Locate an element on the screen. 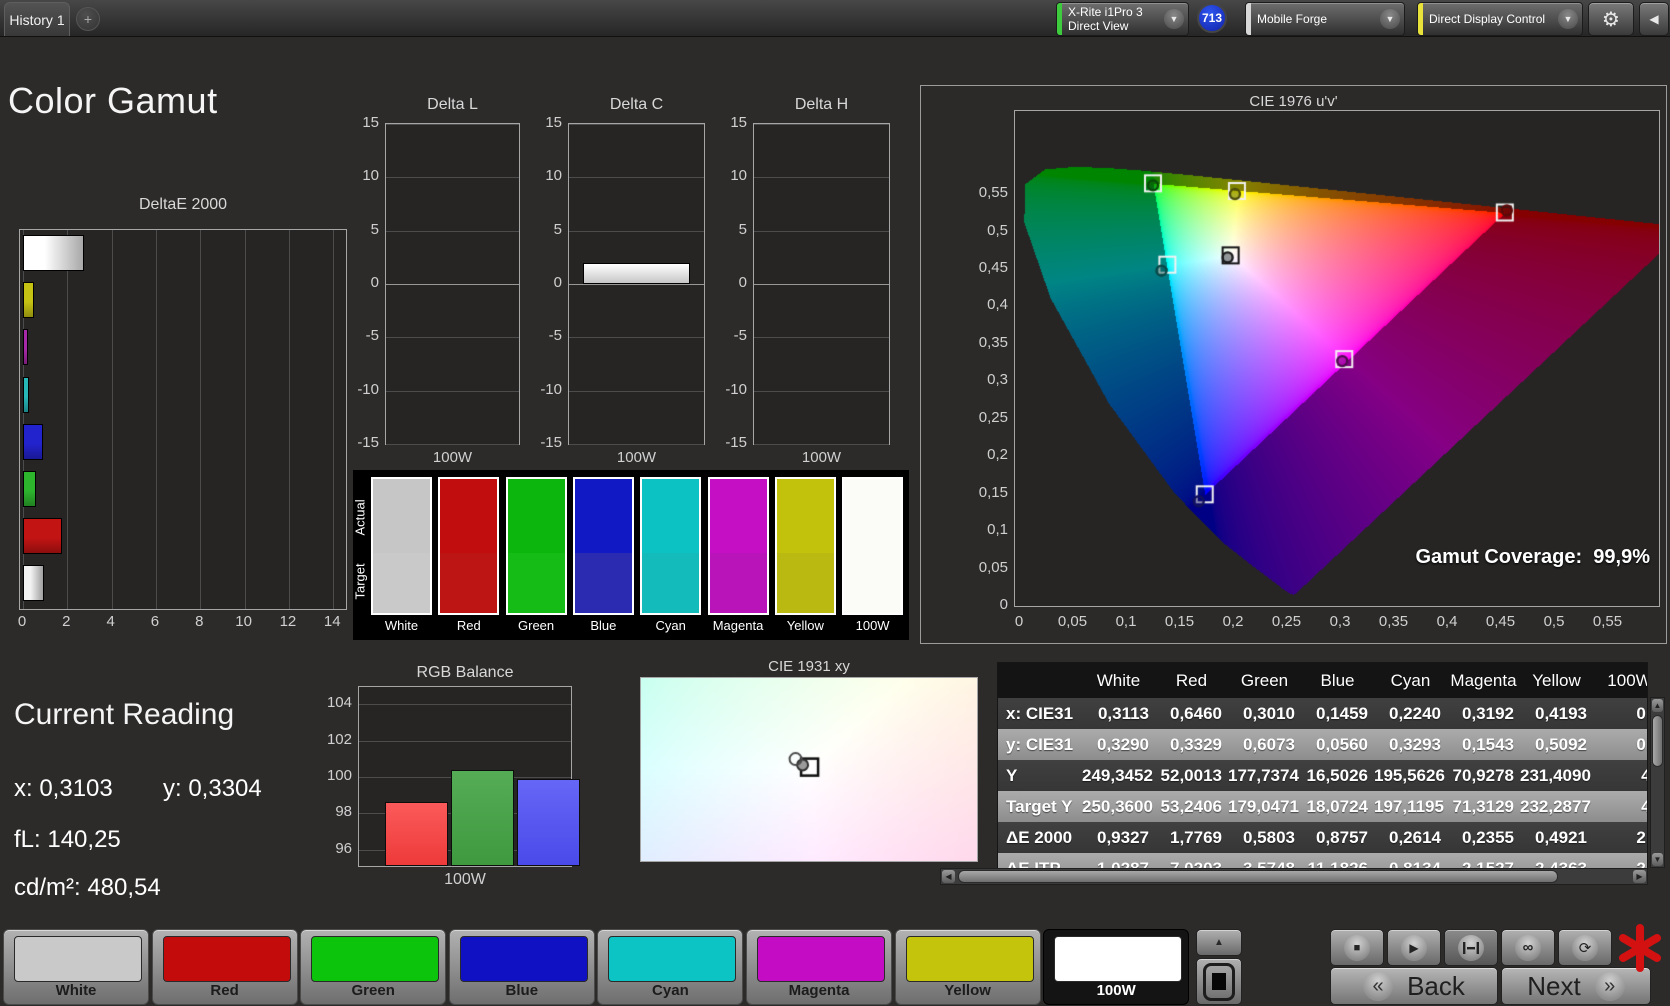  stop-button: ■ is located at coordinates (1357, 947).